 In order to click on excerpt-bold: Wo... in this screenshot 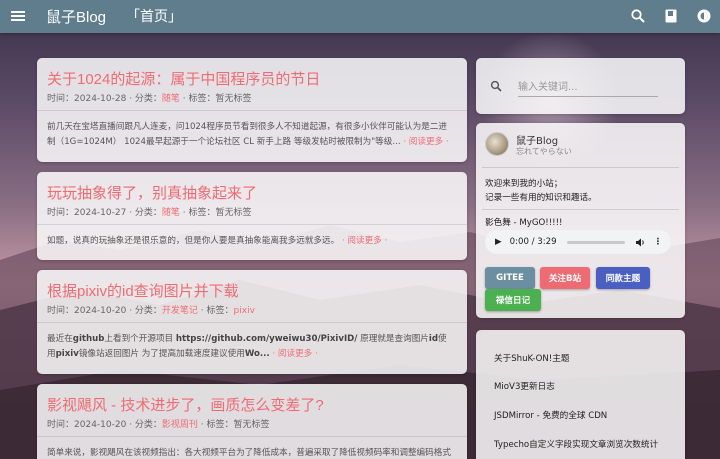, I will do `click(257, 354)`.